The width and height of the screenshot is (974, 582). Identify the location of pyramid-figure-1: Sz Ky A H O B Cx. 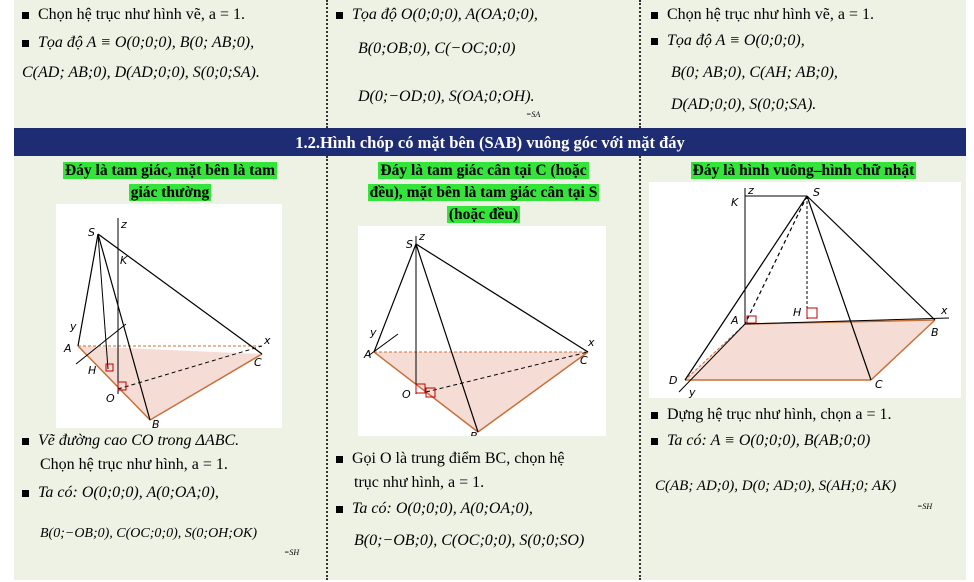
(169, 316).